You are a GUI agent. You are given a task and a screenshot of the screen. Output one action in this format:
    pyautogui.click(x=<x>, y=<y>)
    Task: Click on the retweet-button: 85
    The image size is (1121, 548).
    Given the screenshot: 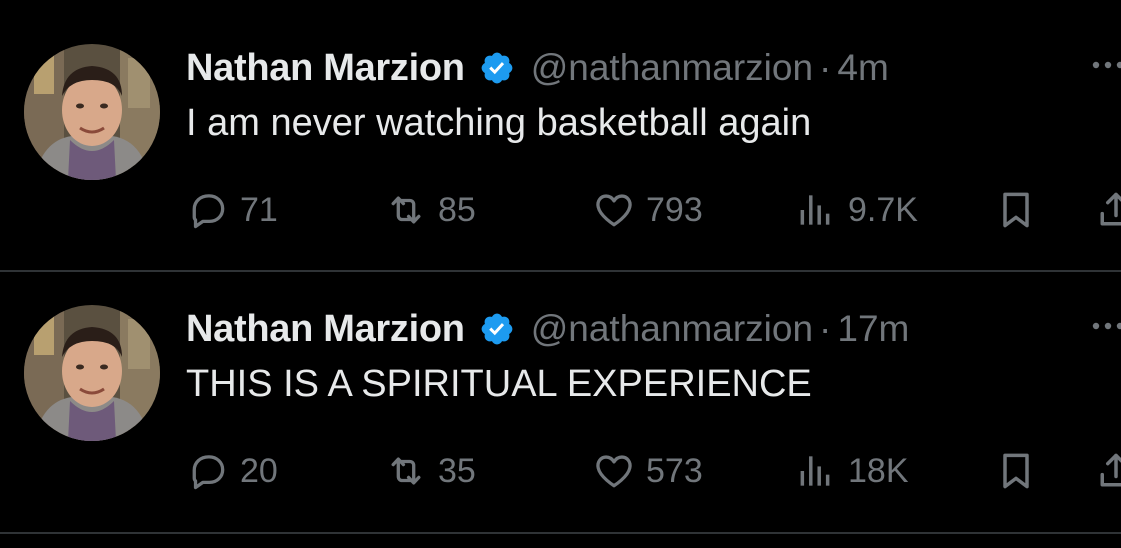 What is the action you would take?
    pyautogui.click(x=430, y=210)
    